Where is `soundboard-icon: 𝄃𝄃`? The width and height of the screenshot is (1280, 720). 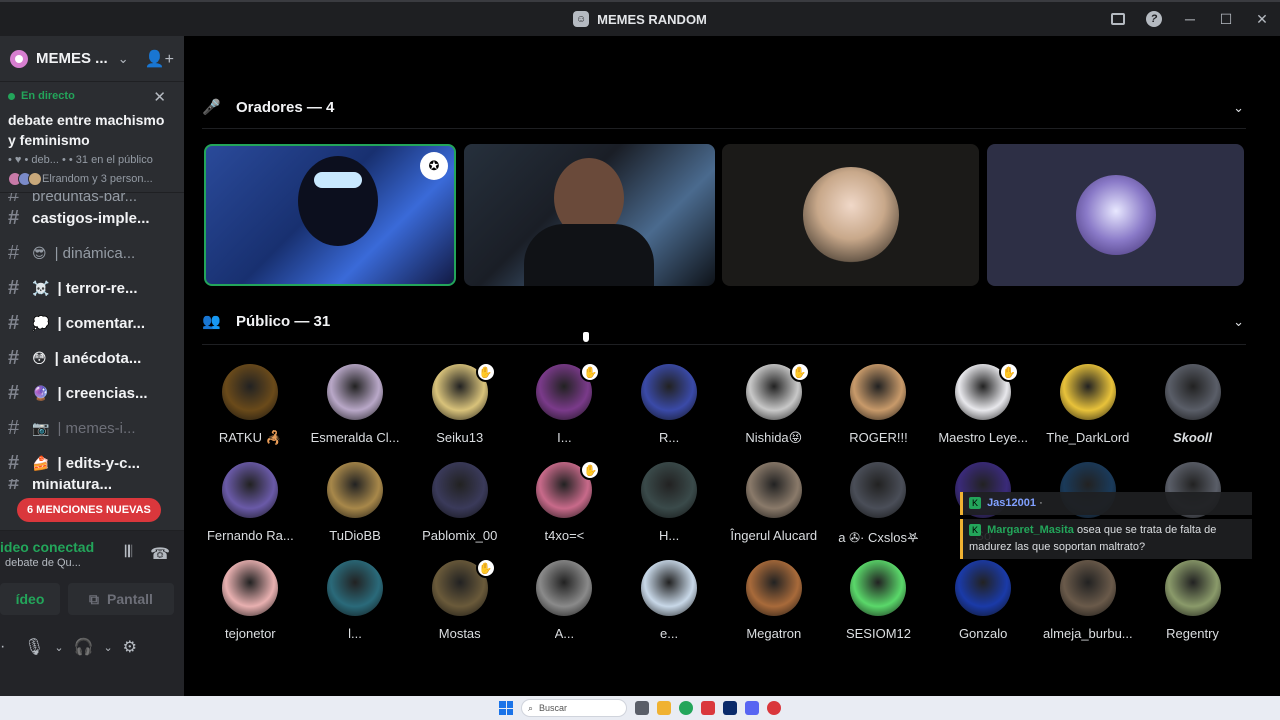 soundboard-icon: 𝄃𝄃 is located at coordinates (128, 554).